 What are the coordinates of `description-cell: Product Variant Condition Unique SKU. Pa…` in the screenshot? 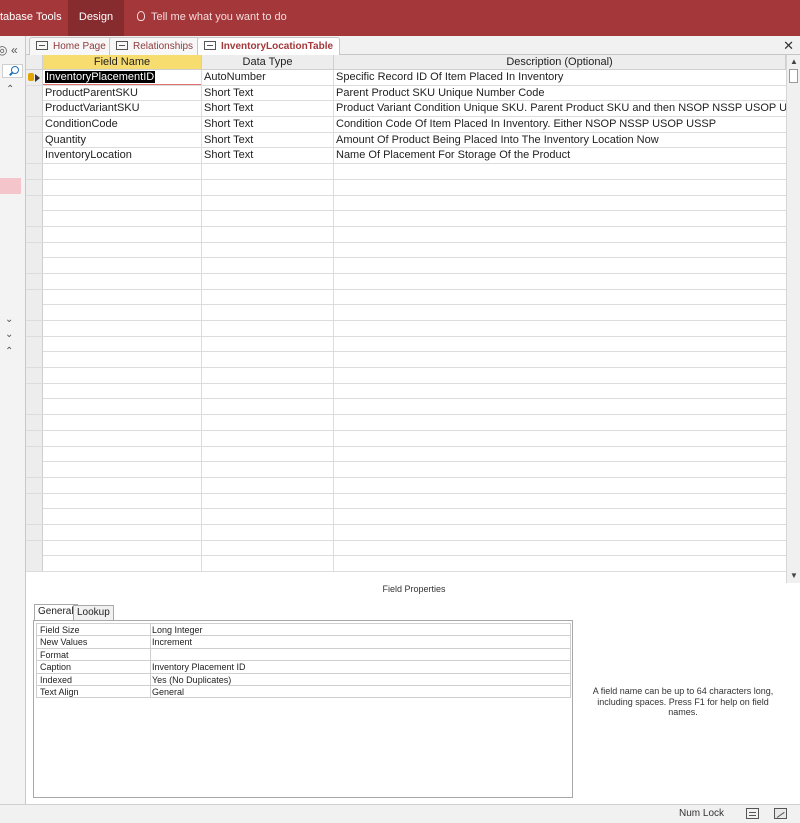 It's located at (560, 108).